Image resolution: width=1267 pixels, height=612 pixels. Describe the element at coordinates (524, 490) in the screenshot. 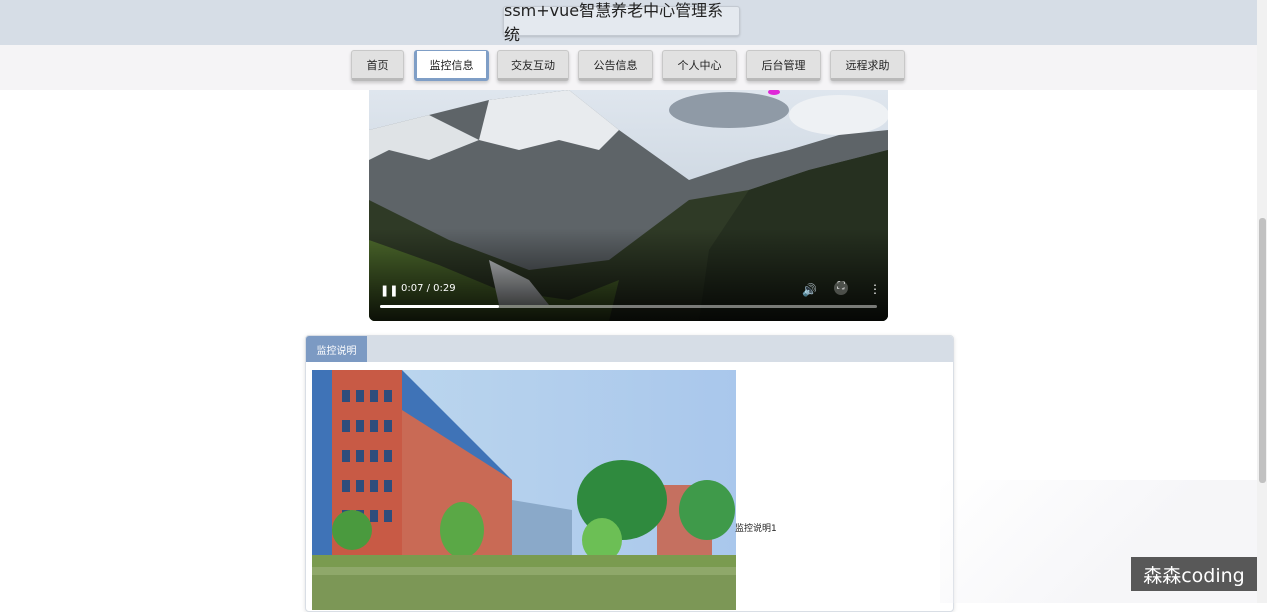

I see `building-photo` at that location.